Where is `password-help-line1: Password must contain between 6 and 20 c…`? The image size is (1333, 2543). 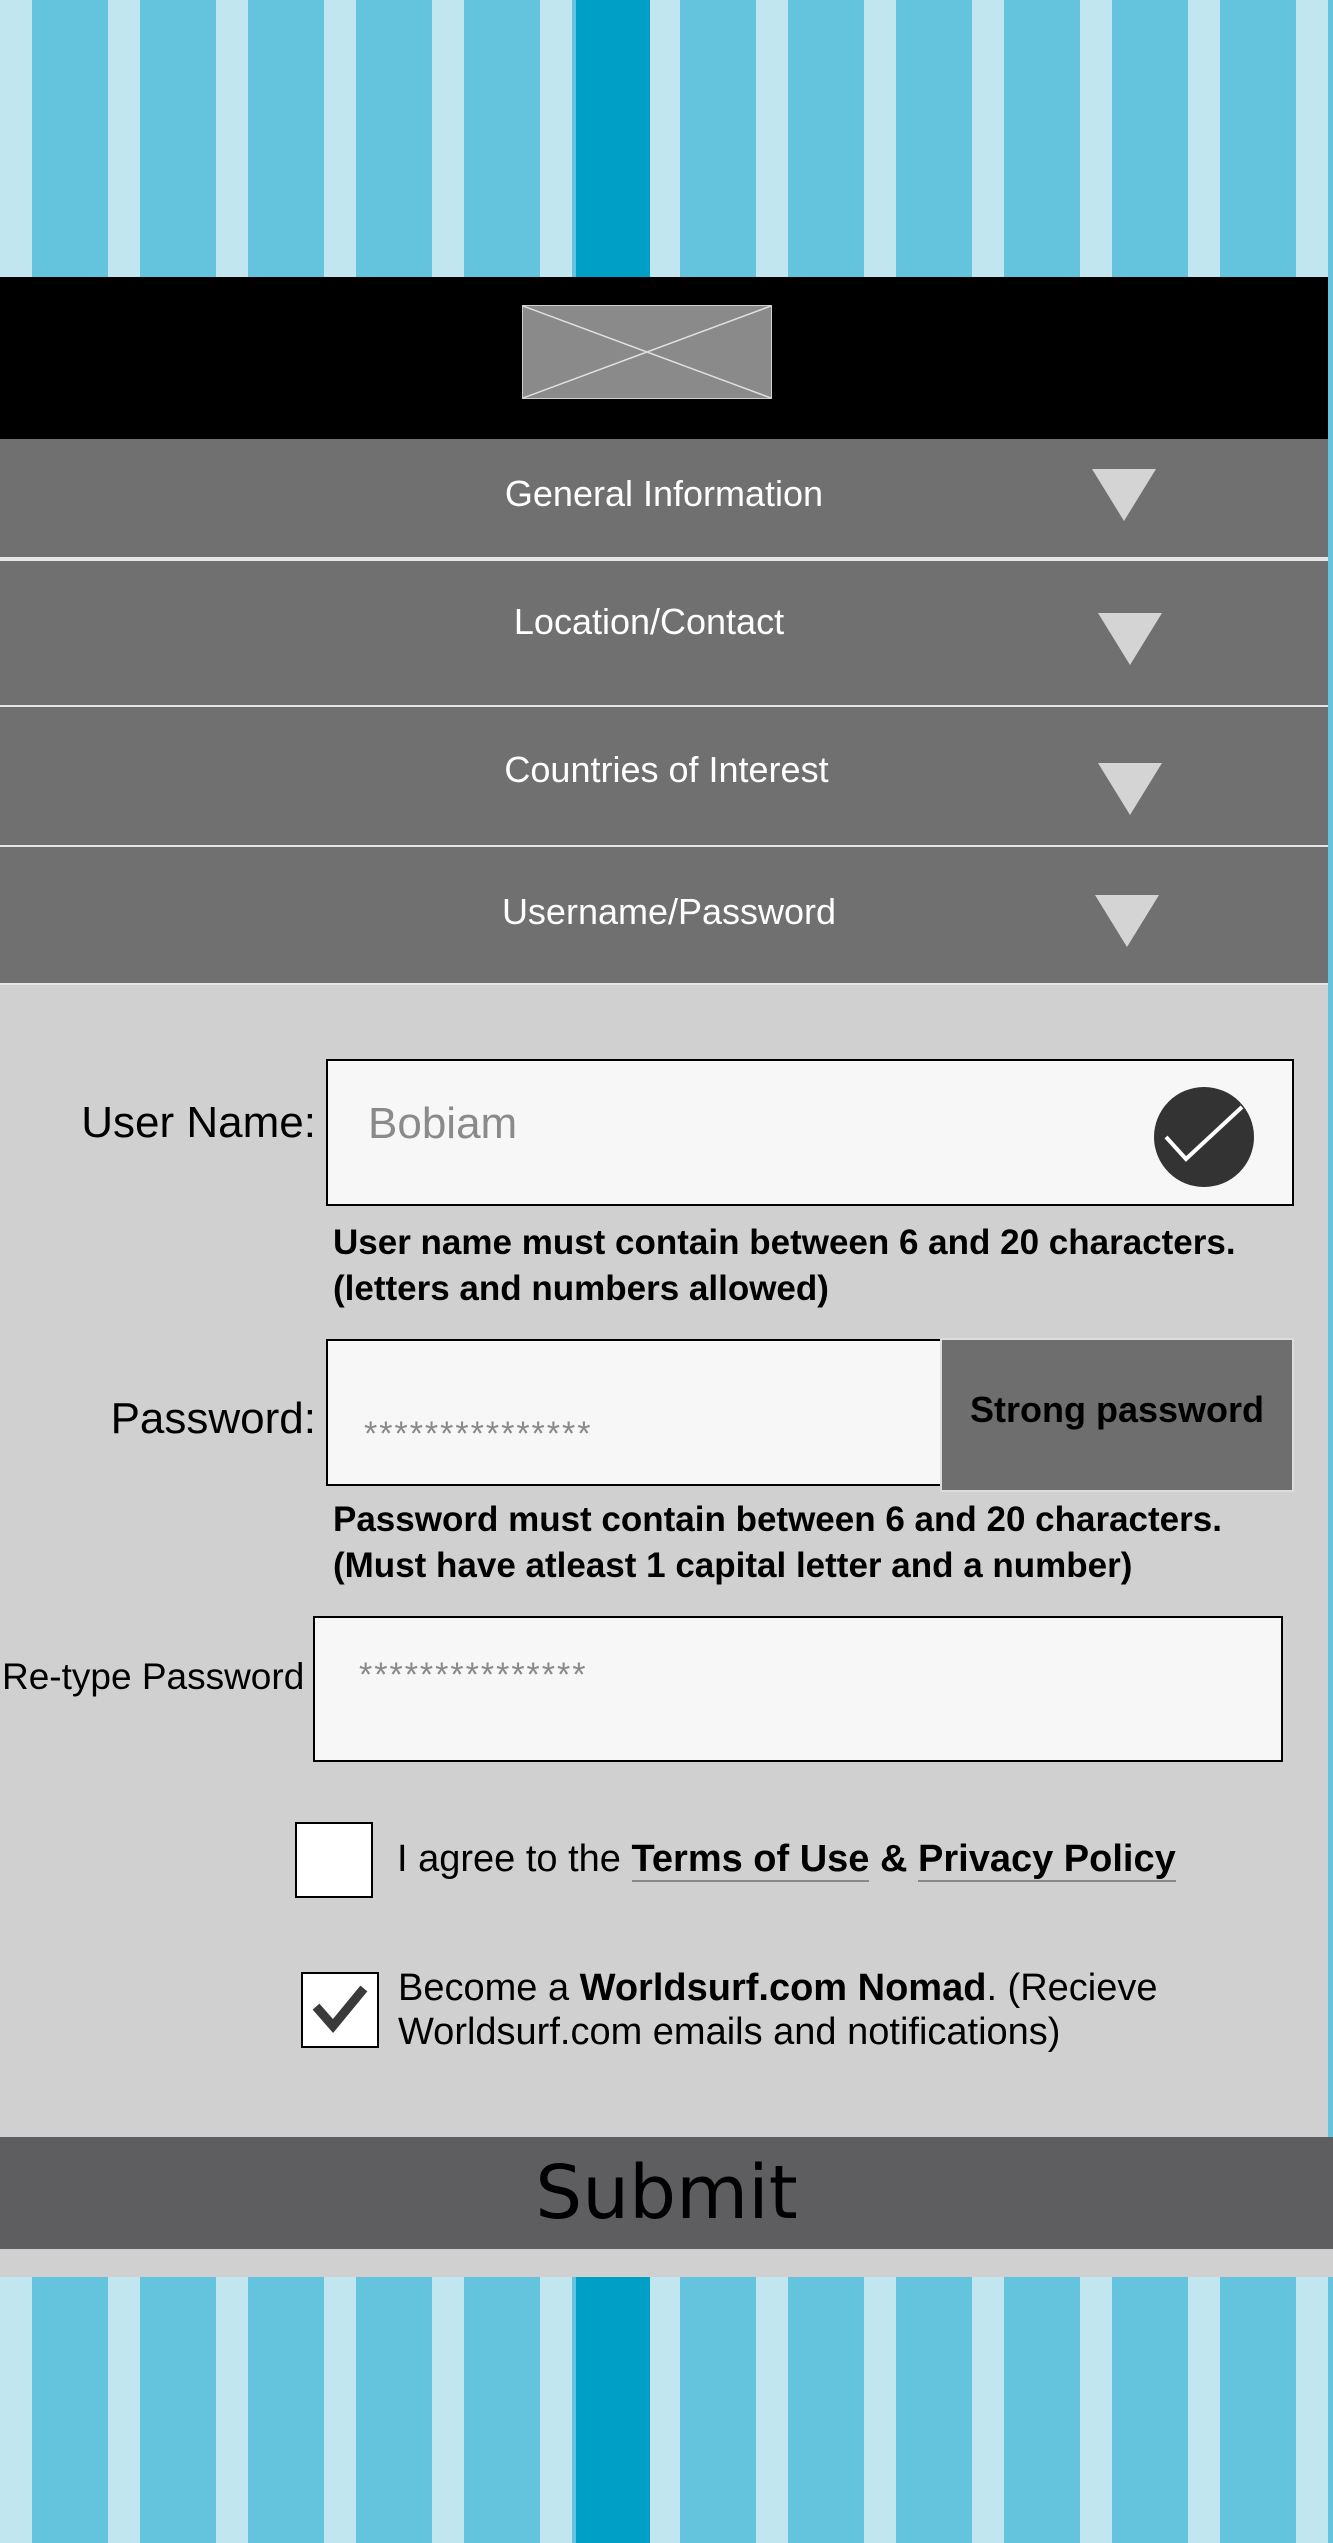 password-help-line1: Password must contain between 6 and 20 c… is located at coordinates (777, 1519).